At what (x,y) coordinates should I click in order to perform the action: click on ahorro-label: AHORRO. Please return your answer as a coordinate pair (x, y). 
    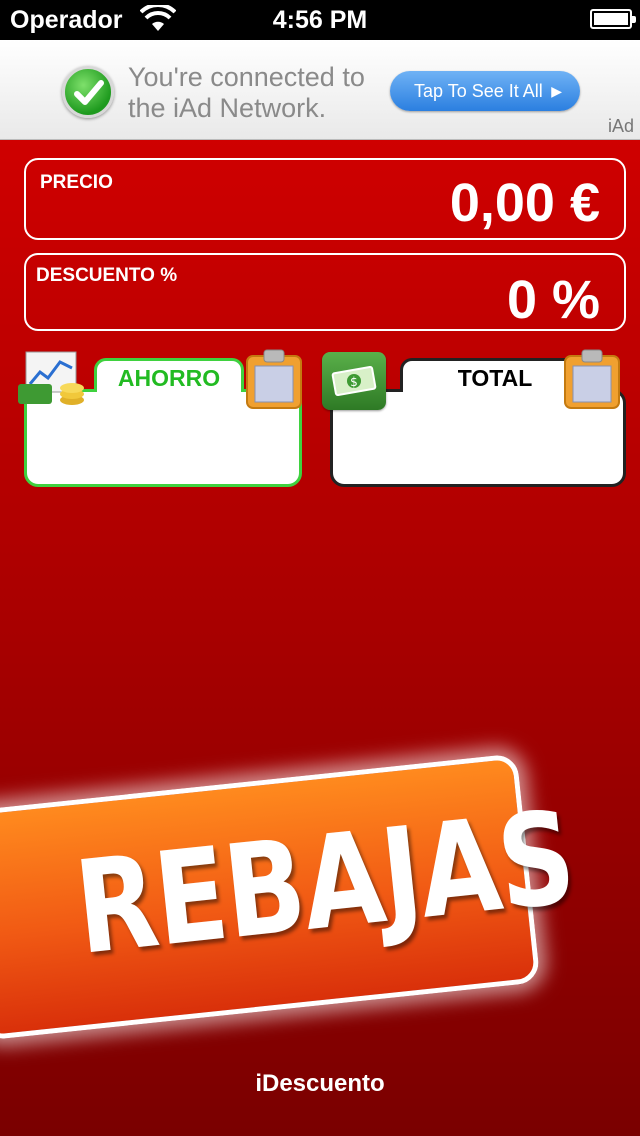
    Looking at the image, I should click on (169, 375).